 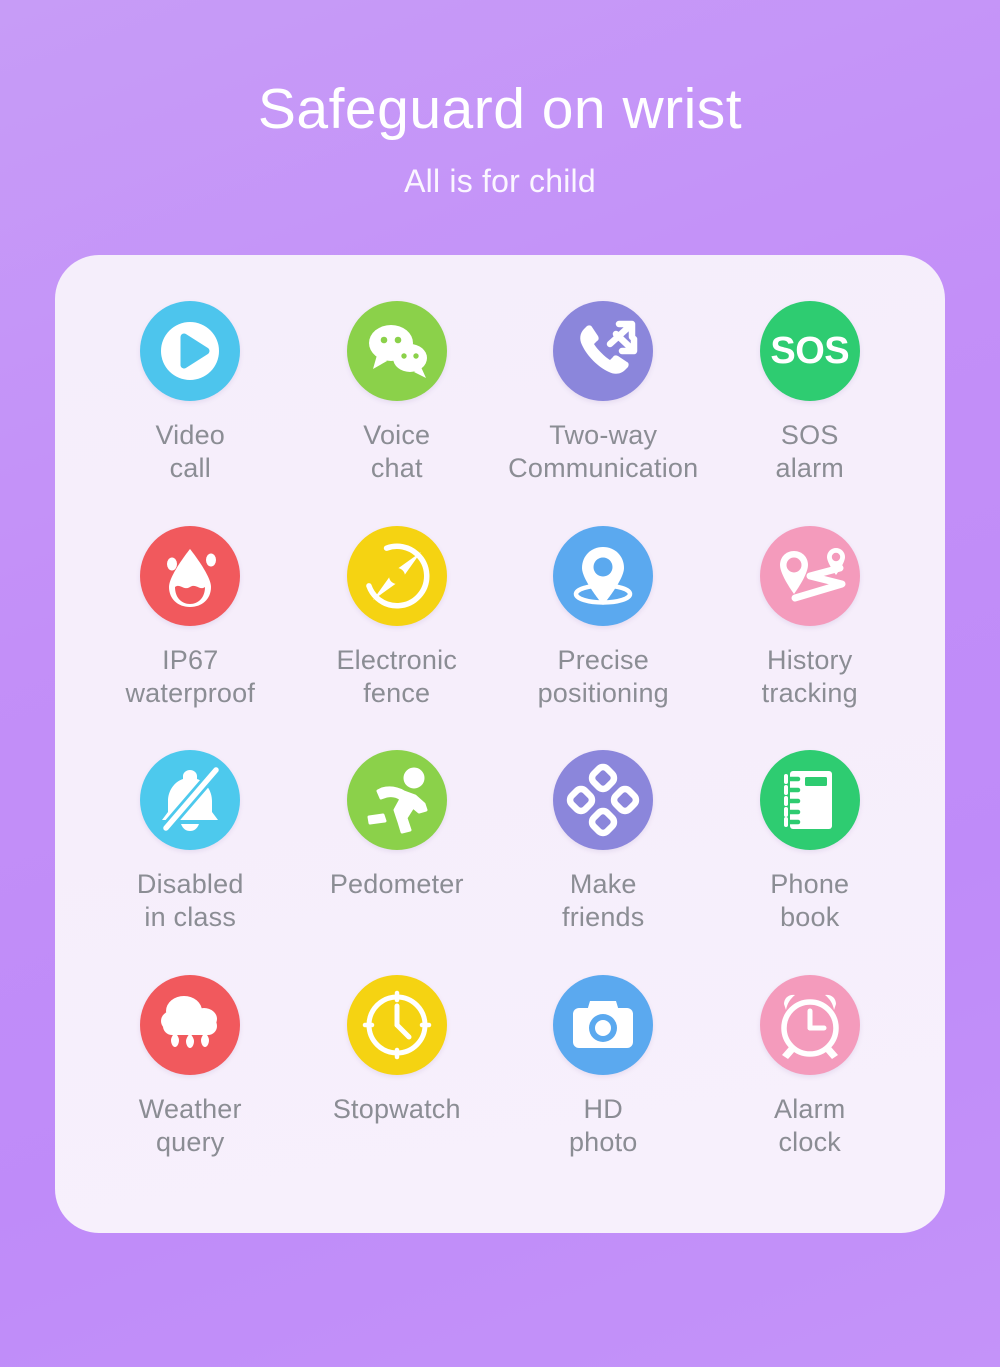 What do you see at coordinates (809, 451) in the screenshot?
I see `feature-label: SOS alarm` at bounding box center [809, 451].